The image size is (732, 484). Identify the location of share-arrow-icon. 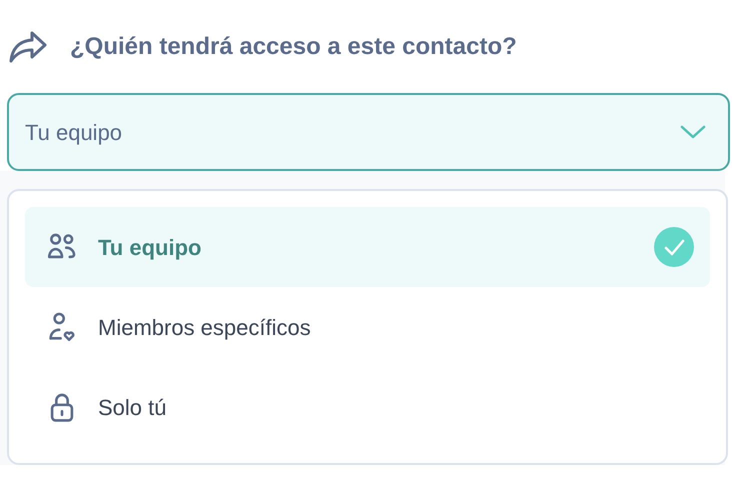
(28, 47).